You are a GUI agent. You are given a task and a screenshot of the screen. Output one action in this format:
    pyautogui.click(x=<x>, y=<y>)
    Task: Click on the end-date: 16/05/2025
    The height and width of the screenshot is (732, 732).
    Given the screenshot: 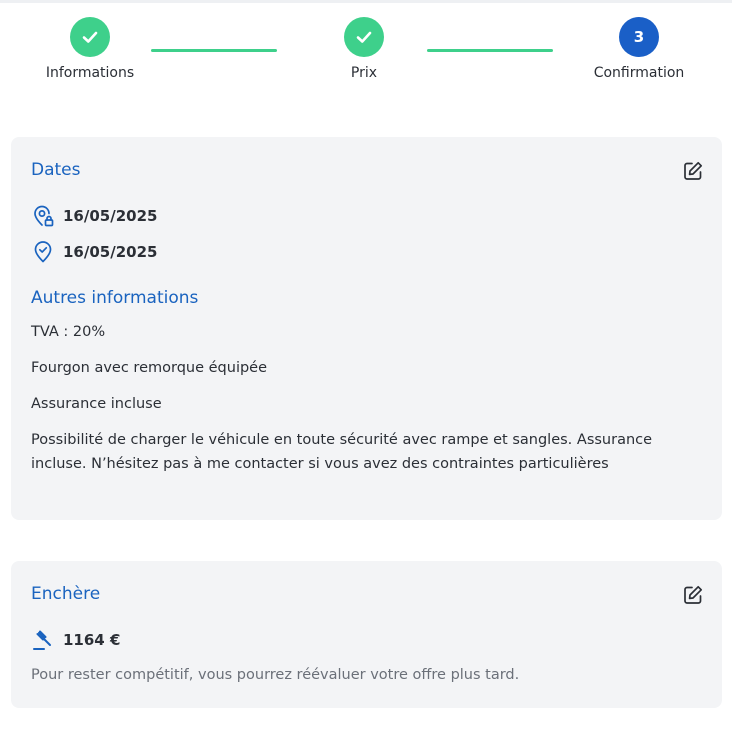 What is the action you would take?
    pyautogui.click(x=110, y=252)
    